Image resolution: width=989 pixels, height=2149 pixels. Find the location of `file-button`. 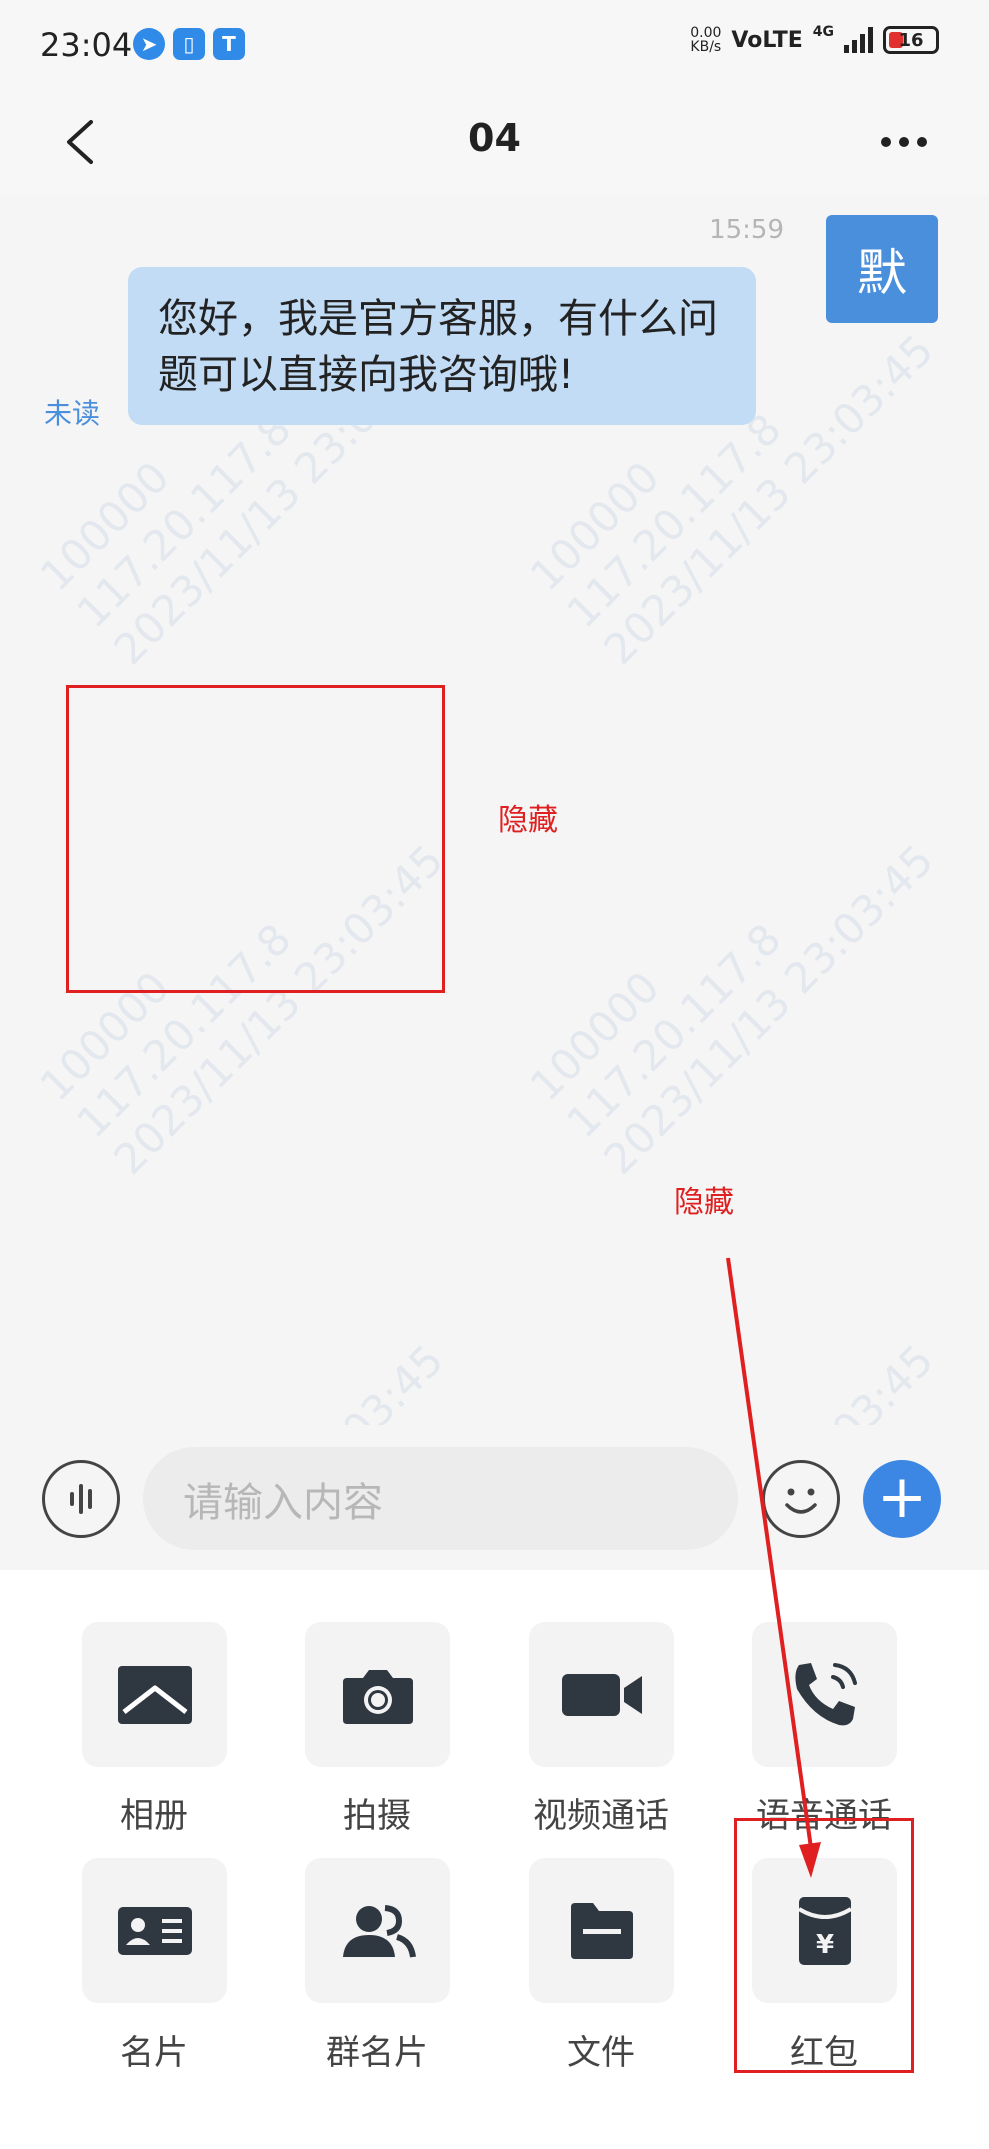

file-button is located at coordinates (601, 1930).